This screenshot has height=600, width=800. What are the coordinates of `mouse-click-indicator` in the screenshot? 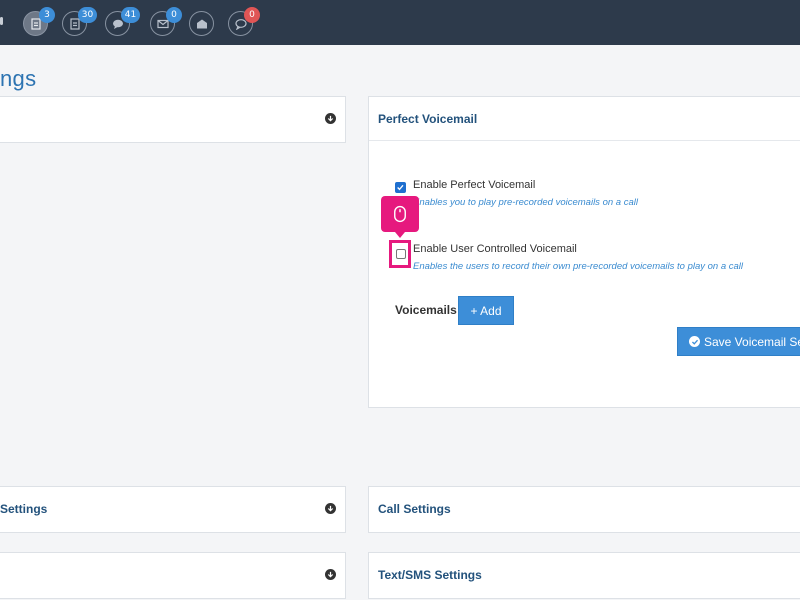 It's located at (400, 217).